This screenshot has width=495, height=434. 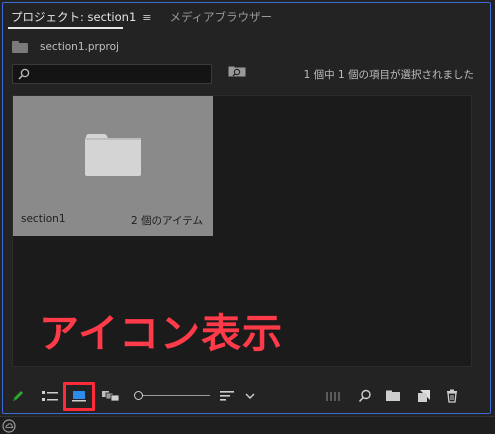 I want to click on tab-media-browser: メディアブラウザー, so click(x=220, y=17).